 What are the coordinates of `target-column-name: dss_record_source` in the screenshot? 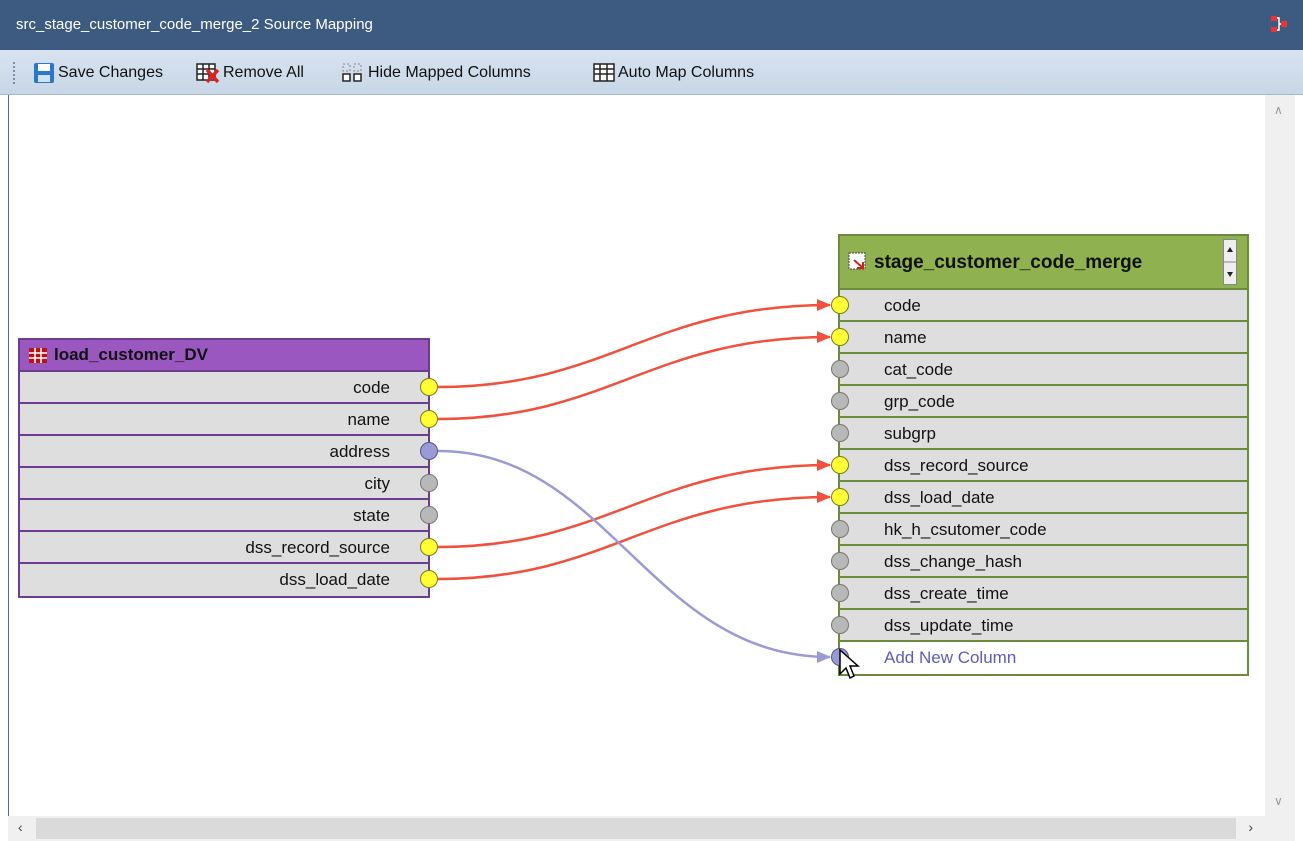 It's located at (956, 465).